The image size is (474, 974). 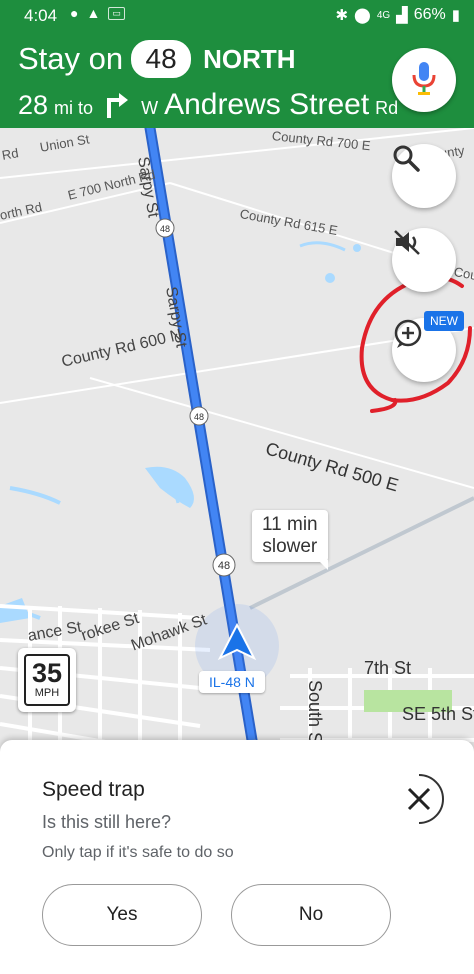 I want to click on status-time: 4:04, so click(x=41, y=15).